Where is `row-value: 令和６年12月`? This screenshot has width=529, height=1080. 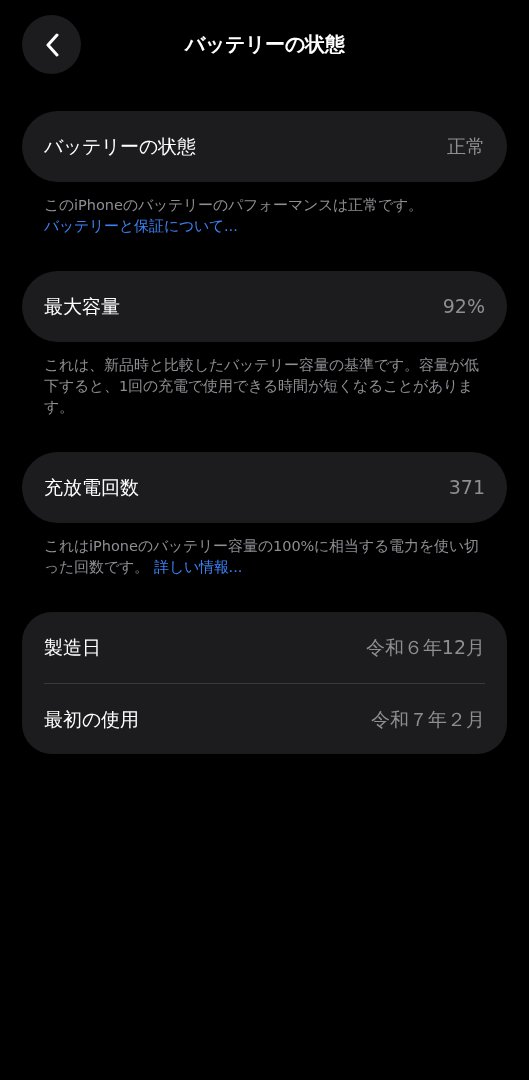 row-value: 令和６年12月 is located at coordinates (425, 648).